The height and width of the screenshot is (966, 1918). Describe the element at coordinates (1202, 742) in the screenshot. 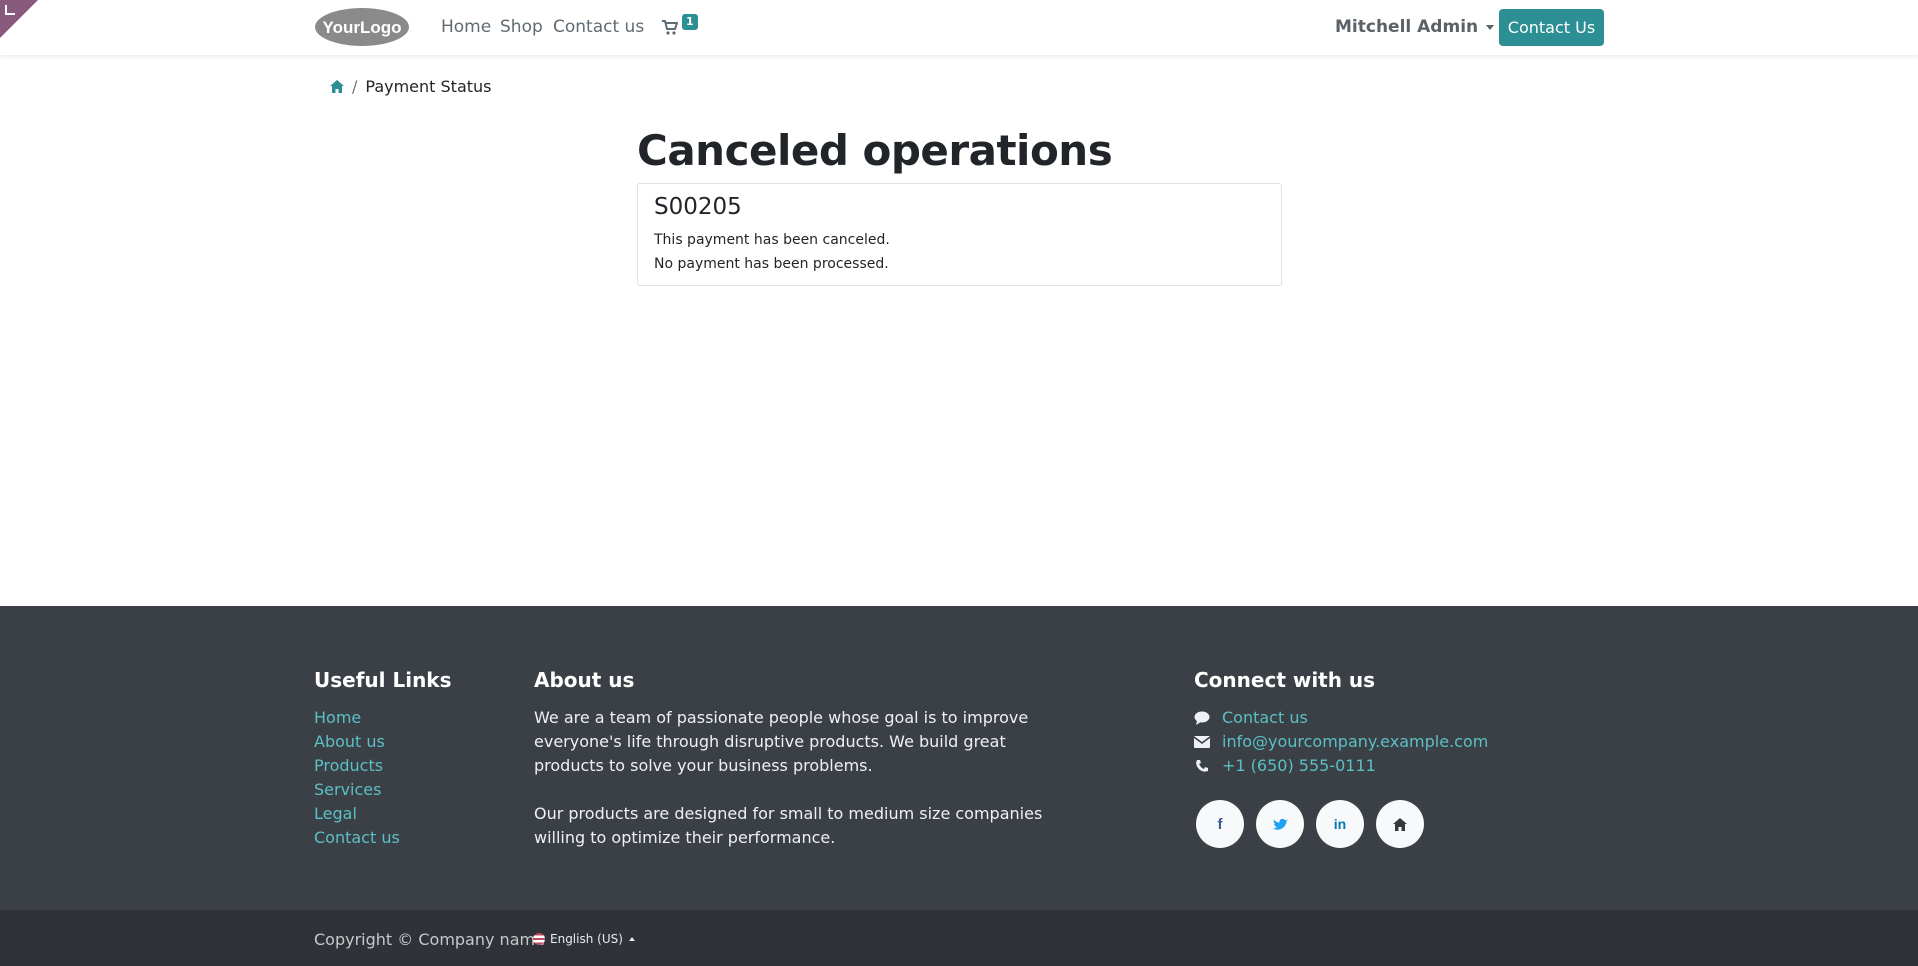

I see `envelope-icon` at that location.